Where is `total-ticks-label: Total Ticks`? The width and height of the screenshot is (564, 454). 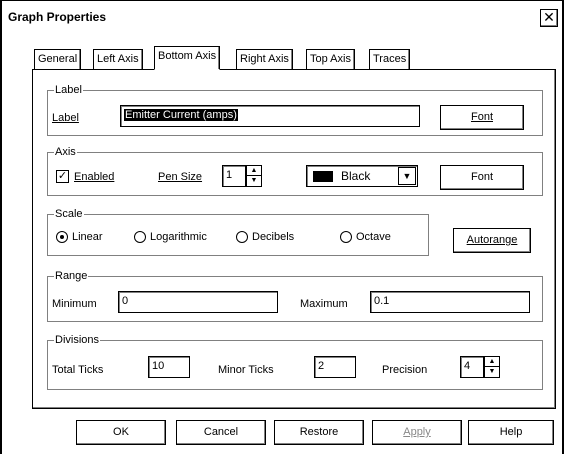
total-ticks-label: Total Ticks is located at coordinates (78, 370).